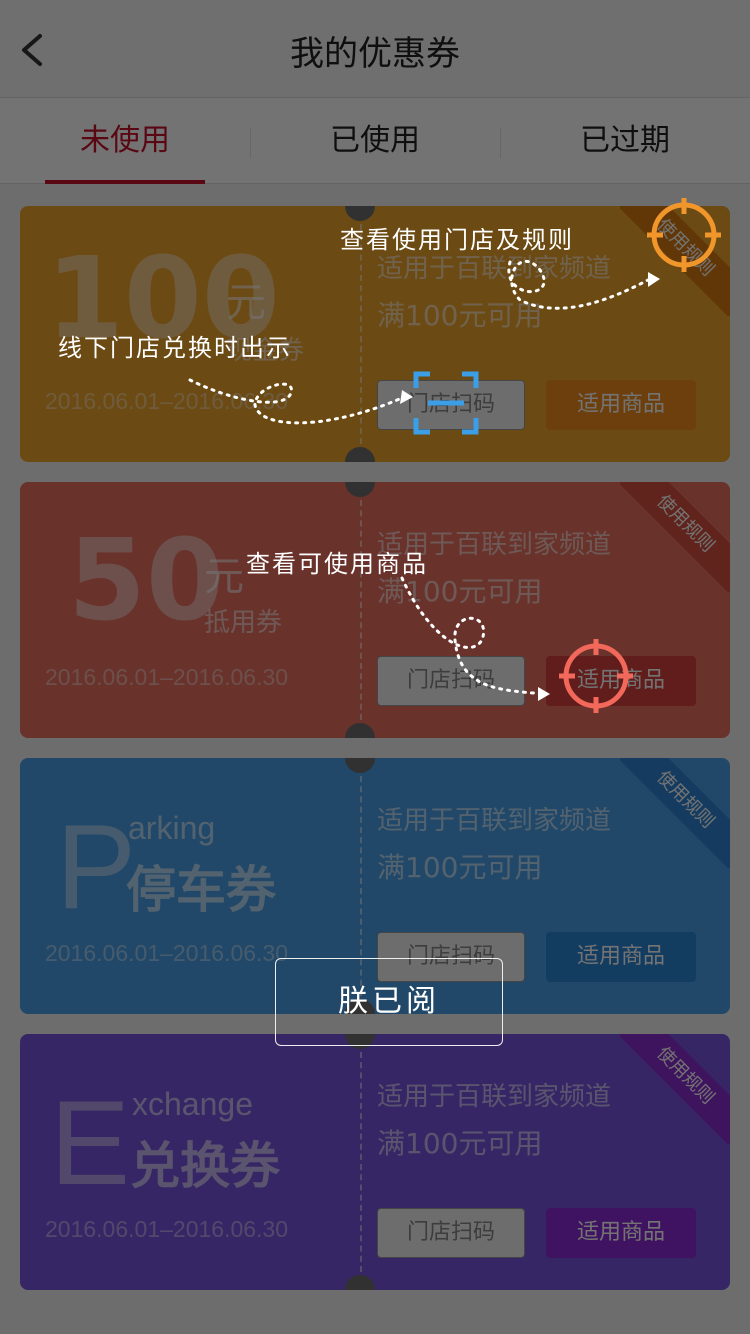 The height and width of the screenshot is (1334, 750). Describe the element at coordinates (172, 828) in the screenshot. I see `coupon-word: arking` at that location.